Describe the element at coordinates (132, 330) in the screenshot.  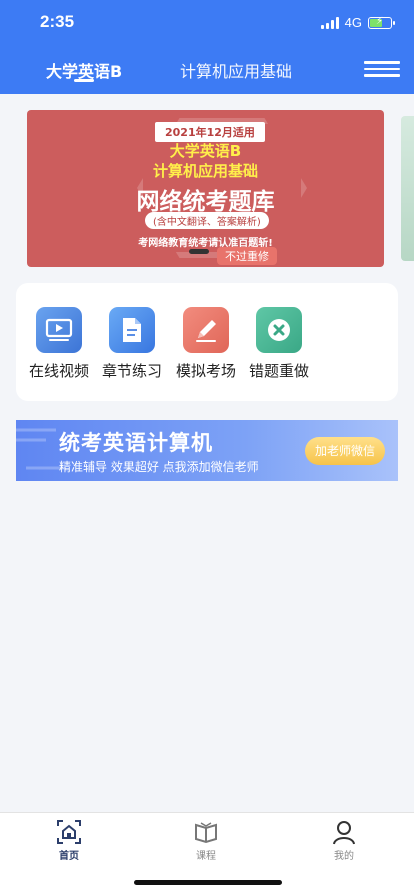
I see `document-icon` at that location.